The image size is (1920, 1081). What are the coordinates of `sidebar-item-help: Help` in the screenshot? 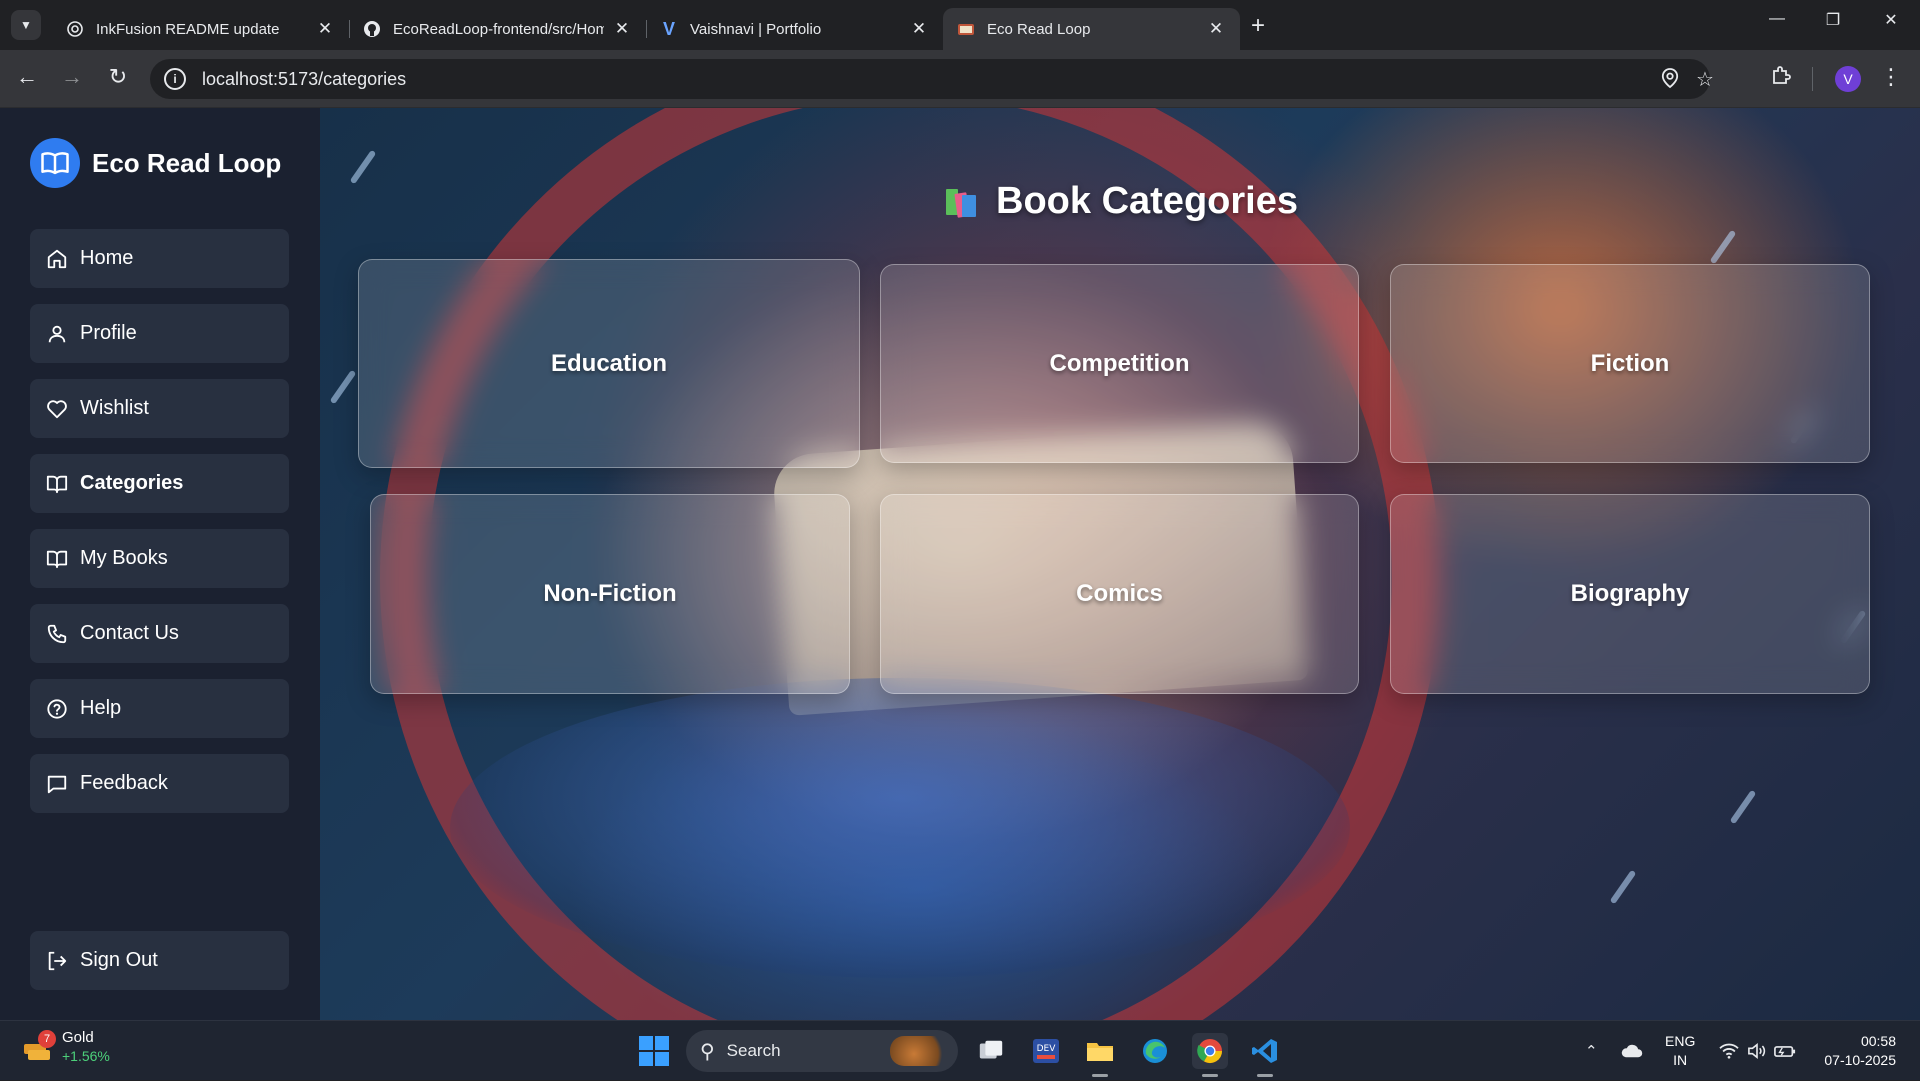 It's located at (159, 708).